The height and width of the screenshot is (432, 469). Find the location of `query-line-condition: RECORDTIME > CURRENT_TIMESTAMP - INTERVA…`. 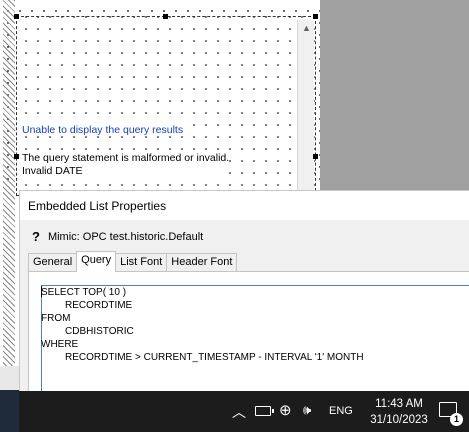

query-line-condition: RECORDTIME > CURRENT_TIMESTAMP - INTERVA… is located at coordinates (214, 357).